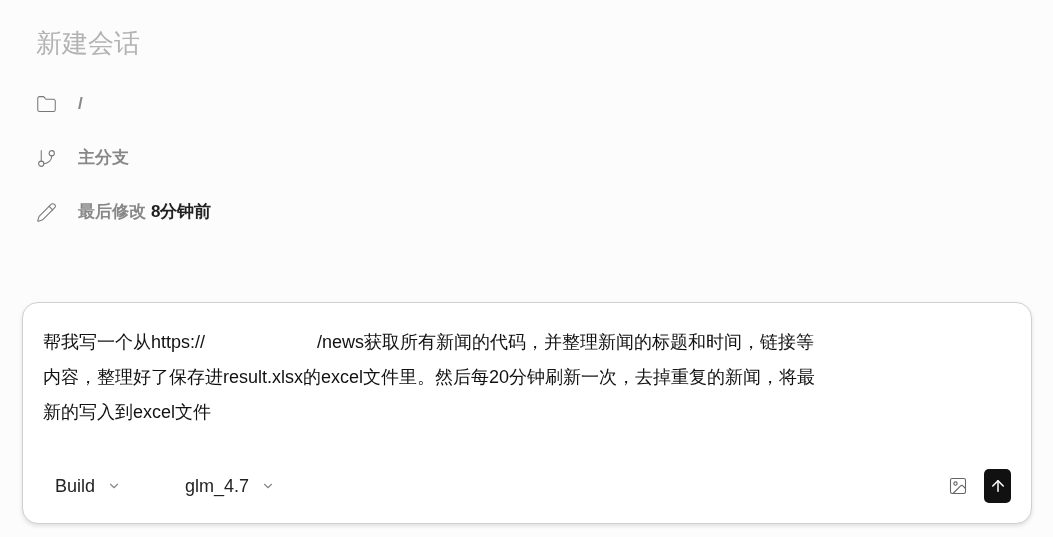 The height and width of the screenshot is (537, 1053). What do you see at coordinates (46, 158) in the screenshot?
I see `branch-icon` at bounding box center [46, 158].